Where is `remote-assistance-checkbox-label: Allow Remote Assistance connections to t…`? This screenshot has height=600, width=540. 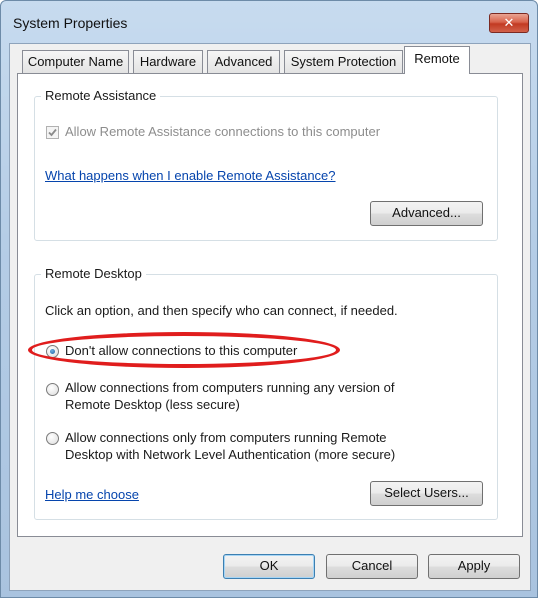 remote-assistance-checkbox-label: Allow Remote Assistance connections to t… is located at coordinates (223, 131).